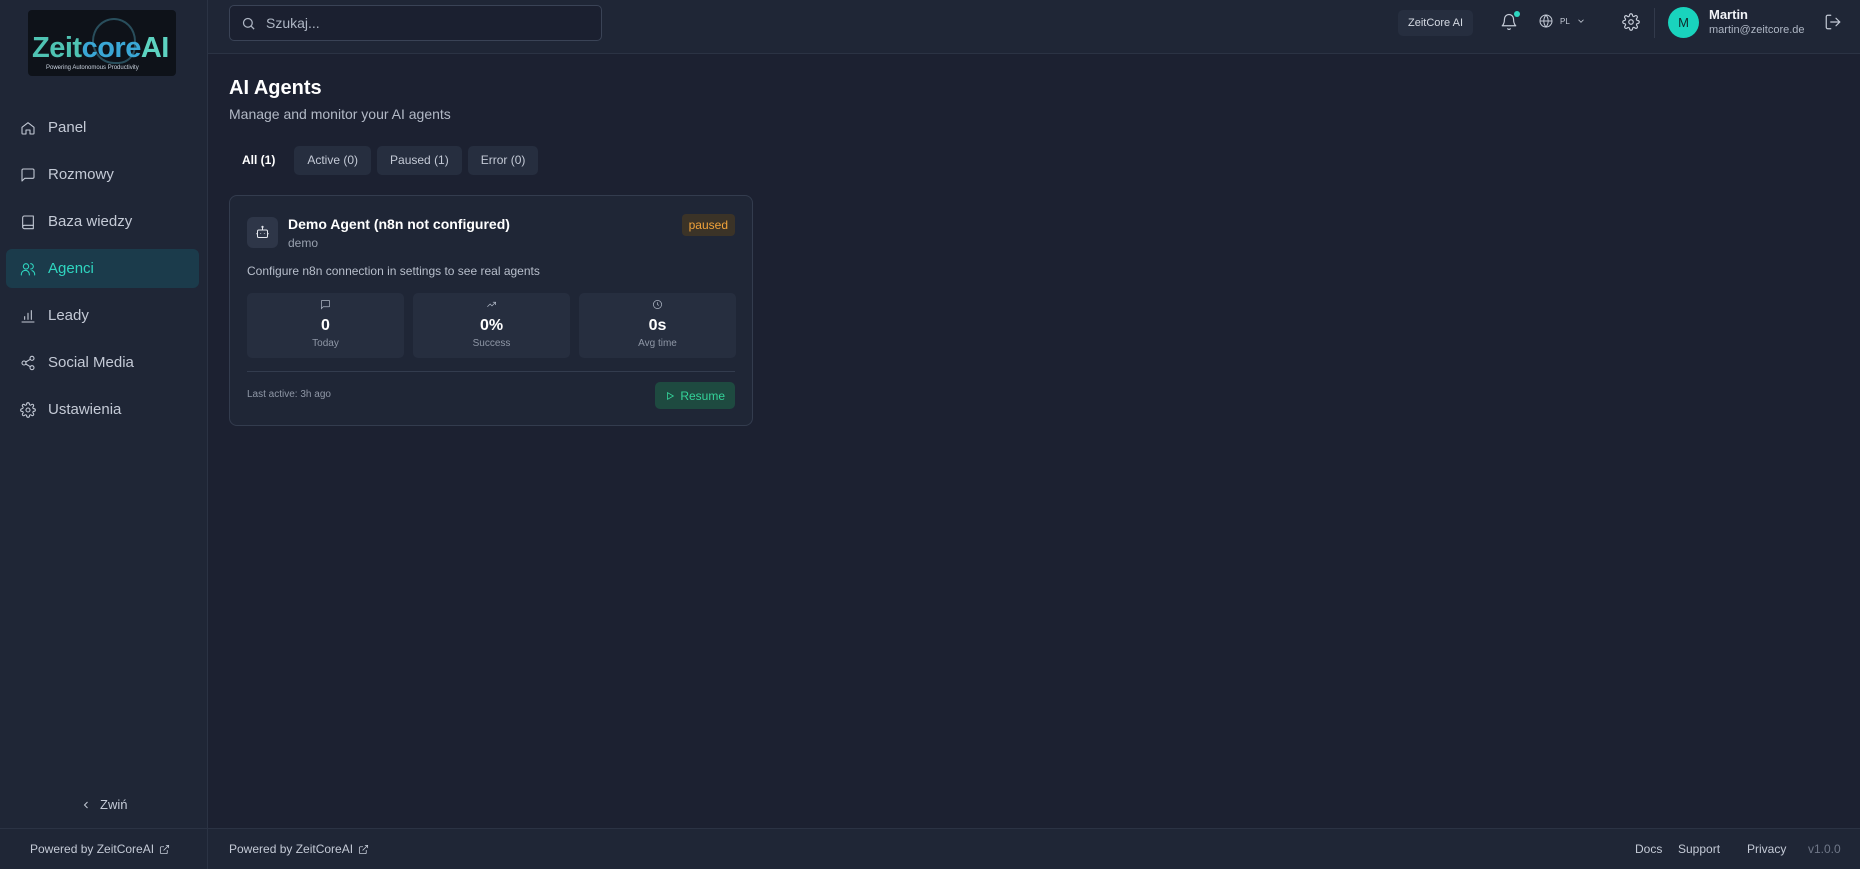 The image size is (1860, 869). I want to click on docs-link: Docs, so click(1648, 849).